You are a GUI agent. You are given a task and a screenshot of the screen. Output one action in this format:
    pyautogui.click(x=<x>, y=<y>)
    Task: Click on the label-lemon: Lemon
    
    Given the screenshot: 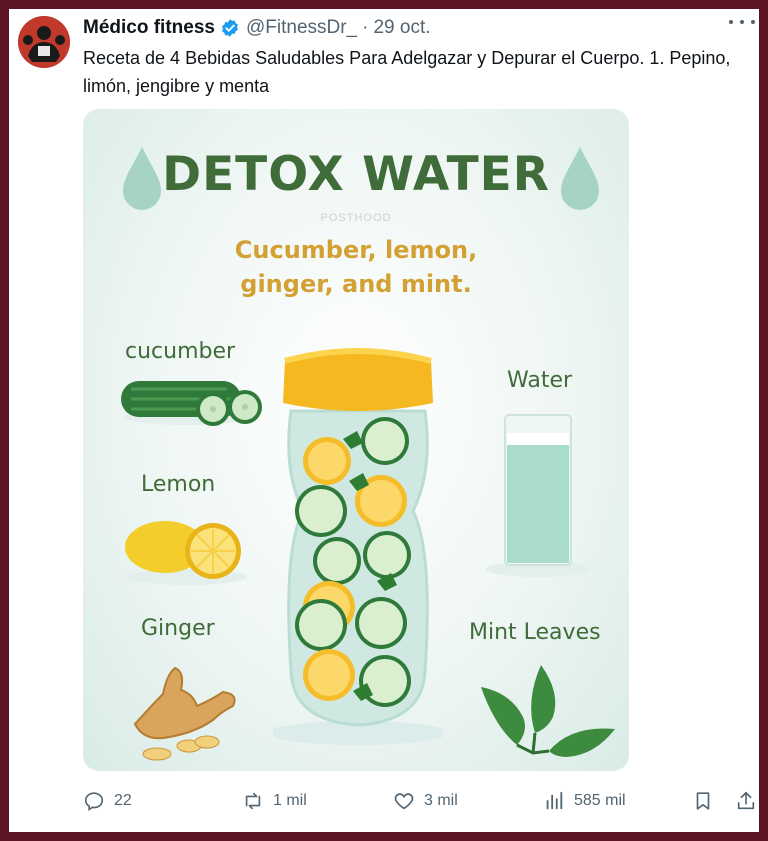 What is the action you would take?
    pyautogui.click(x=178, y=484)
    